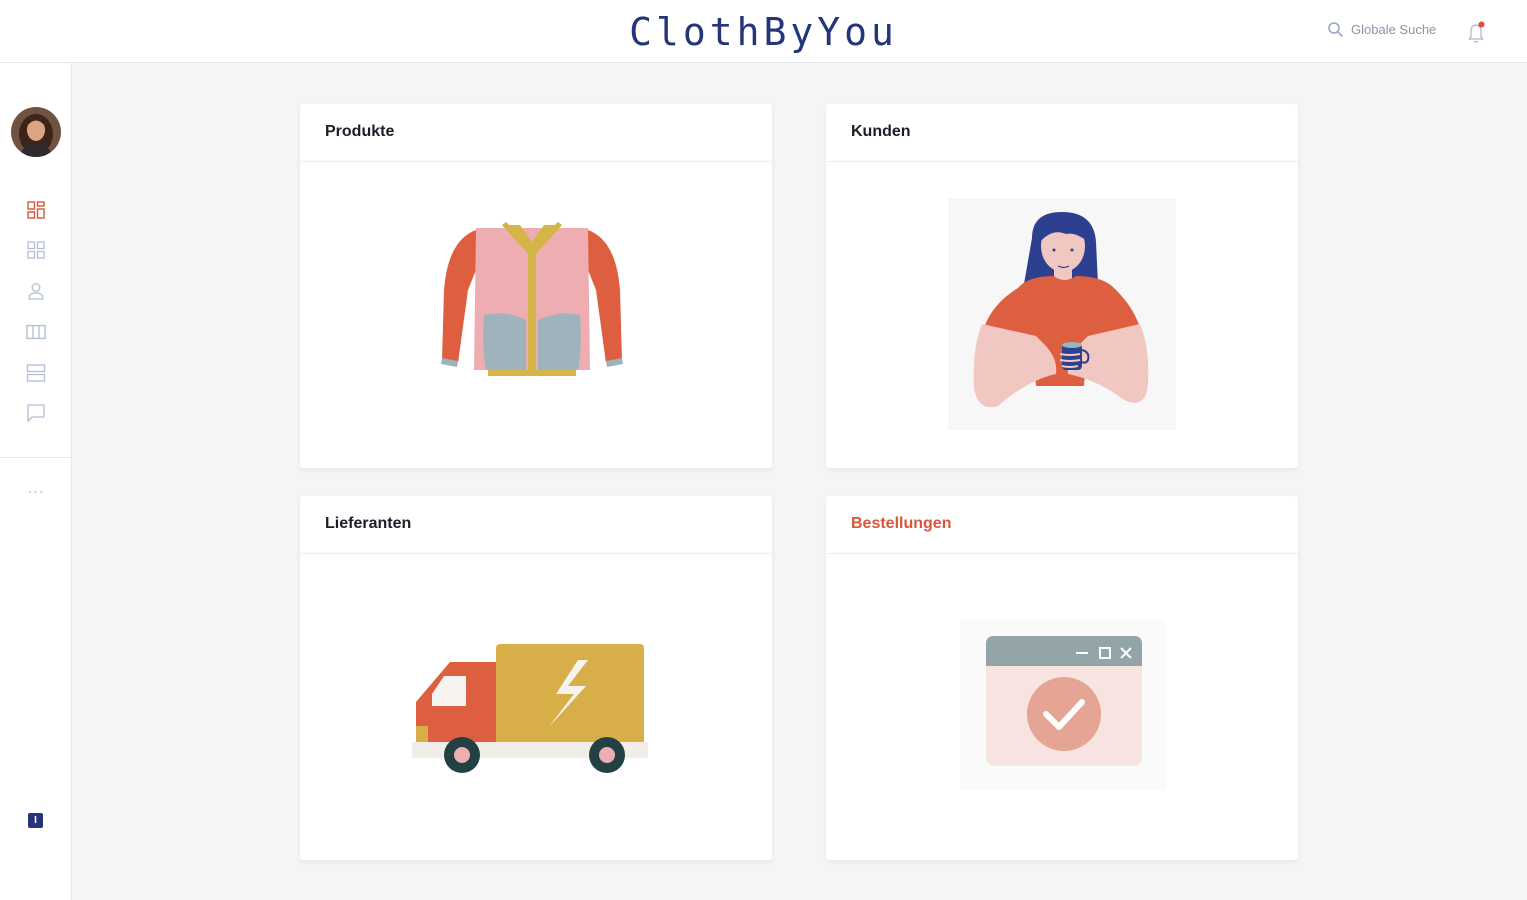  Describe the element at coordinates (36, 132) in the screenshot. I see `avatar` at that location.